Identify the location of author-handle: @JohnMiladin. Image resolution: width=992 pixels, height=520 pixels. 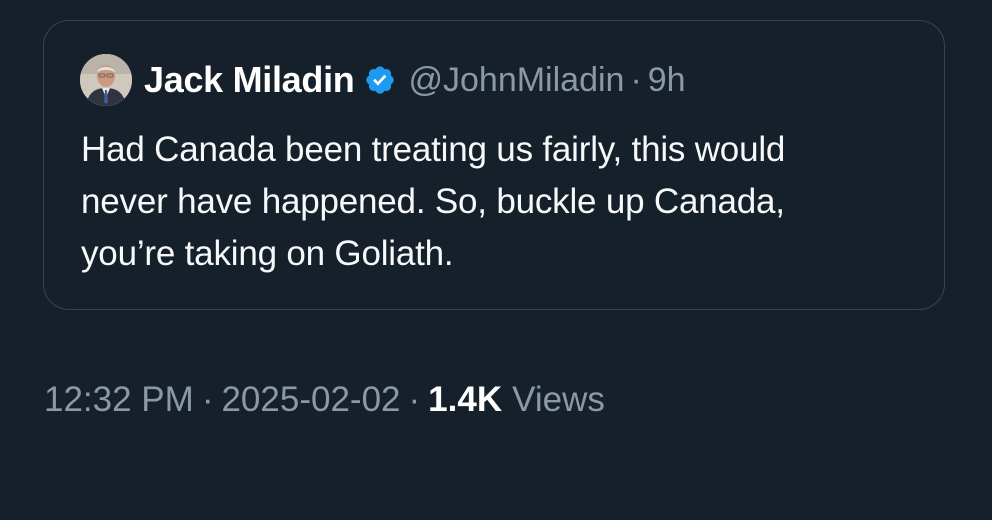
(516, 80).